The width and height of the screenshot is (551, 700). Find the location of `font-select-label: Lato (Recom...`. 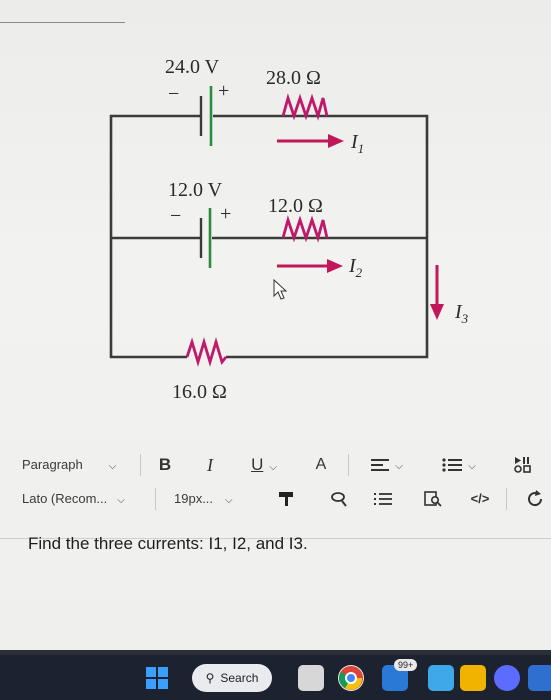

font-select-label: Lato (Recom... is located at coordinates (65, 498).